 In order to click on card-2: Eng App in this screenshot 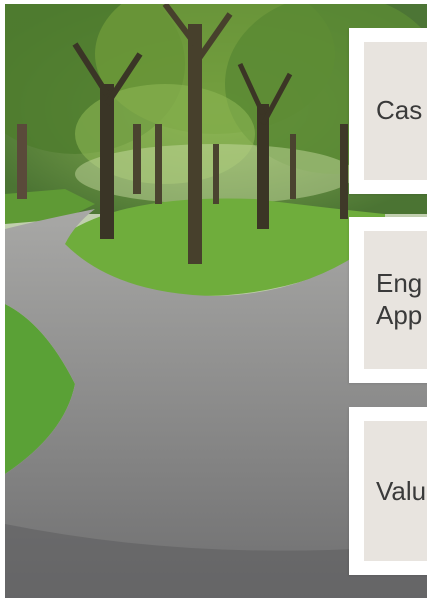, I will do `click(388, 300)`.